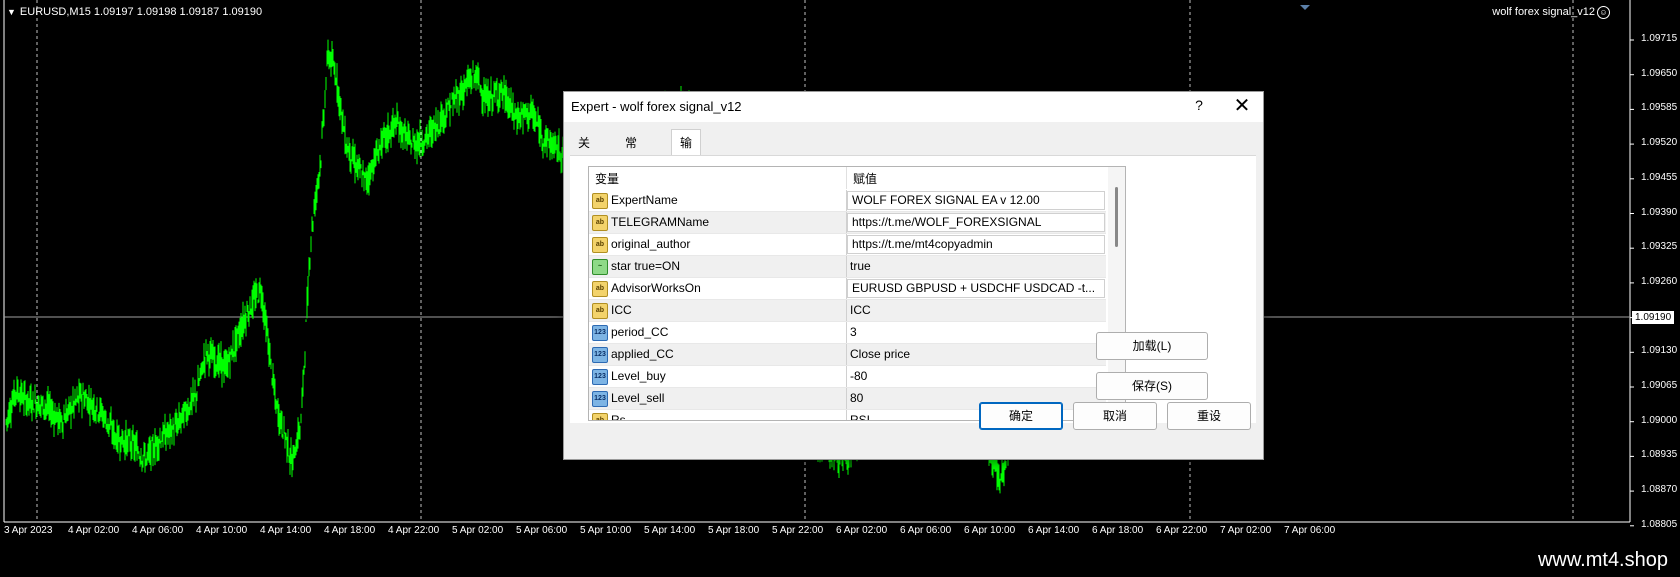  I want to click on parameter-row: 123 applied_CC Close price, so click(847, 355).